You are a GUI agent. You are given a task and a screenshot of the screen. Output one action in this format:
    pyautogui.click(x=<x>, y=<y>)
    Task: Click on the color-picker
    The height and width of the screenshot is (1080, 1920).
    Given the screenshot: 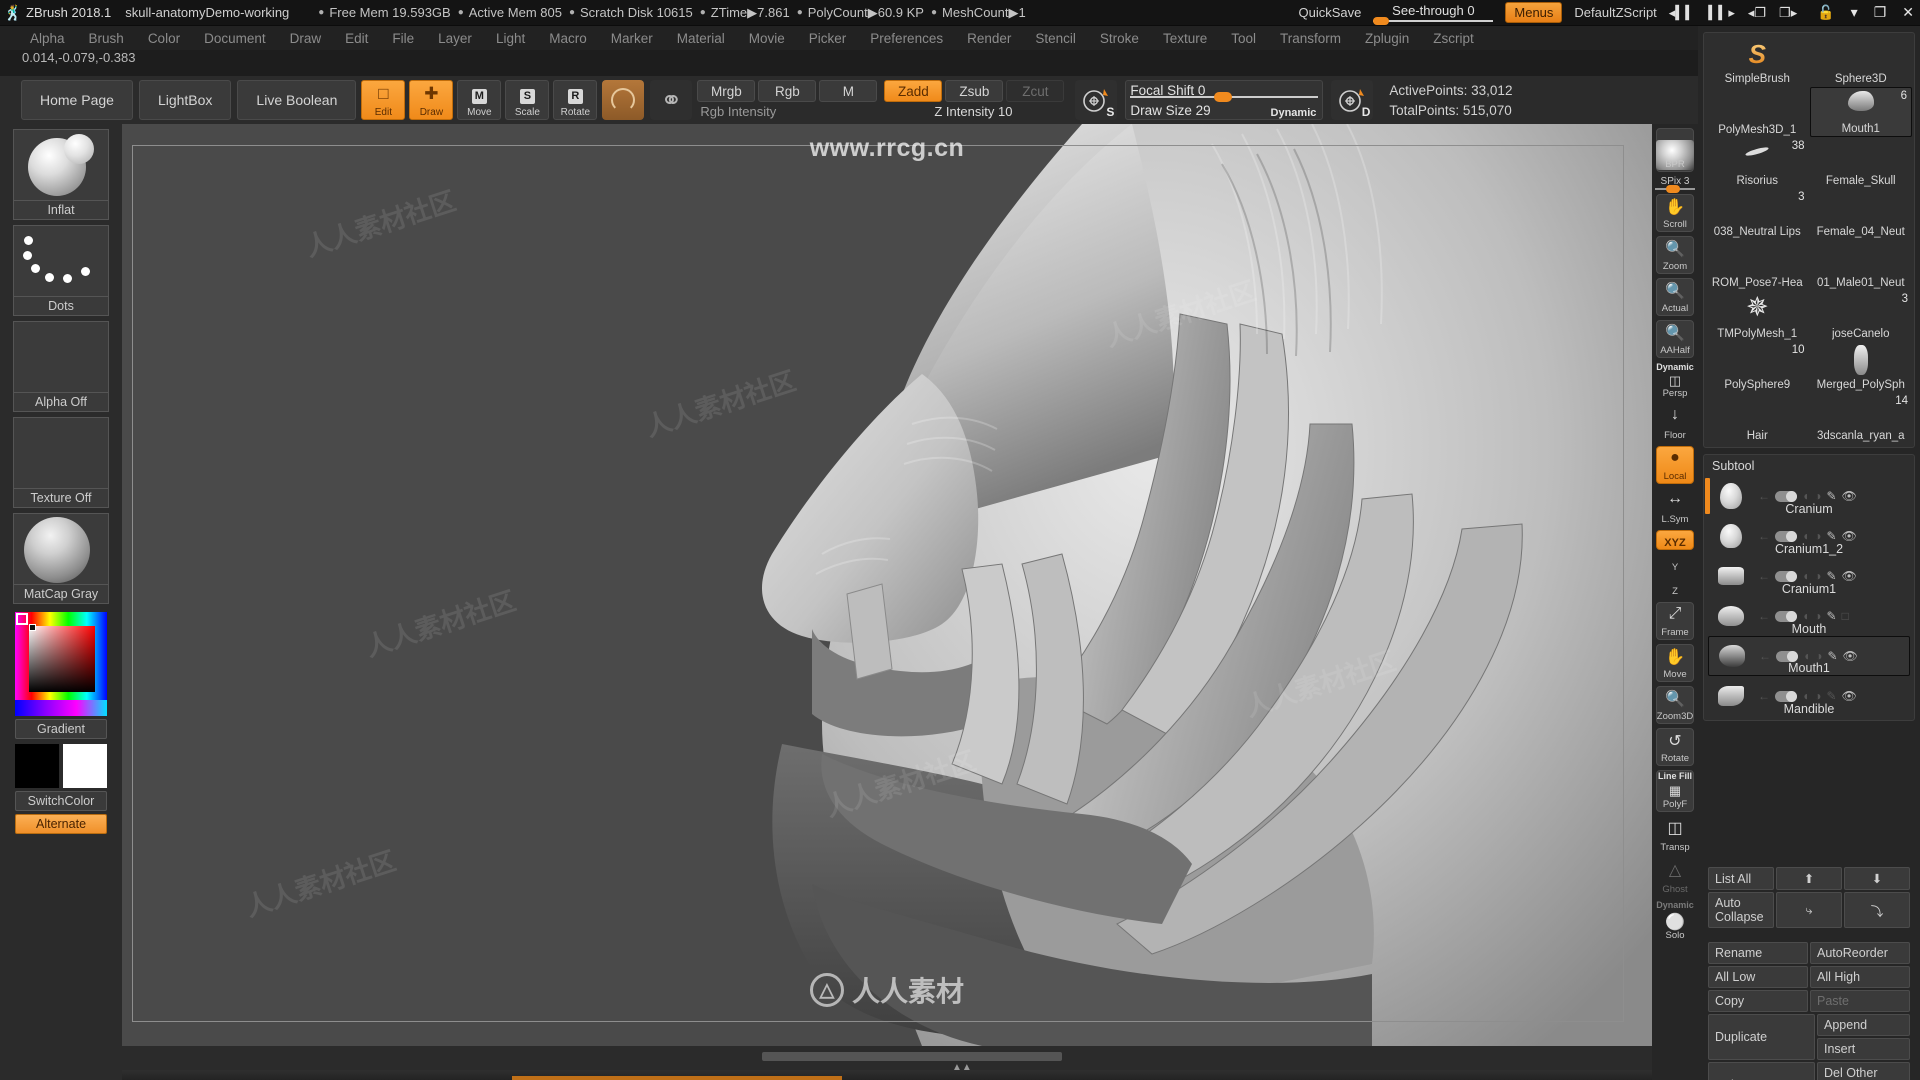 What is the action you would take?
    pyautogui.click(x=61, y=656)
    